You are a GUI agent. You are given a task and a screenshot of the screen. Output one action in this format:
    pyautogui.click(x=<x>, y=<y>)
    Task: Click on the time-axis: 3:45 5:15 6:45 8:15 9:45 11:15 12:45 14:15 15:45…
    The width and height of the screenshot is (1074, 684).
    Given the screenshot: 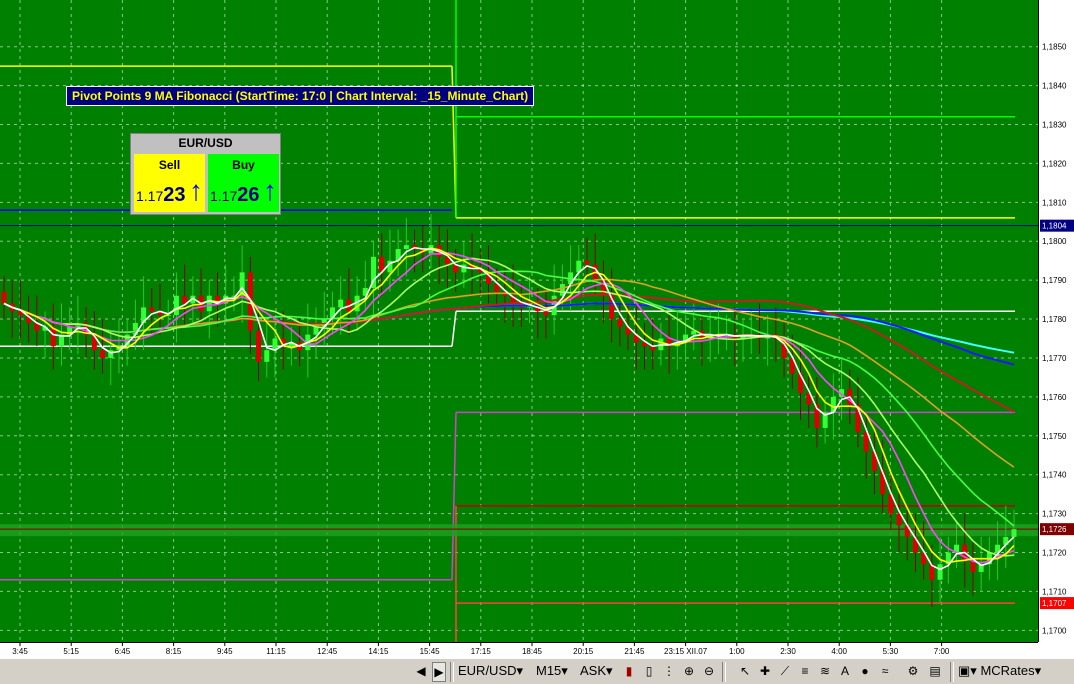 What is the action you would take?
    pyautogui.click(x=519, y=650)
    